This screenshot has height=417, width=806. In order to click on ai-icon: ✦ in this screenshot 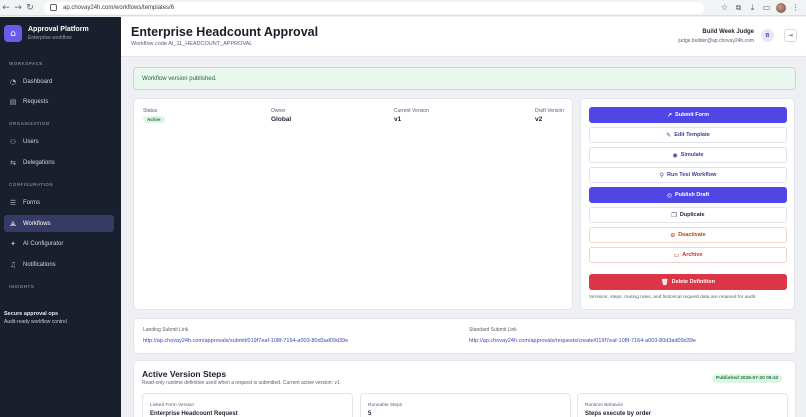, I will do `click(13, 243)`.